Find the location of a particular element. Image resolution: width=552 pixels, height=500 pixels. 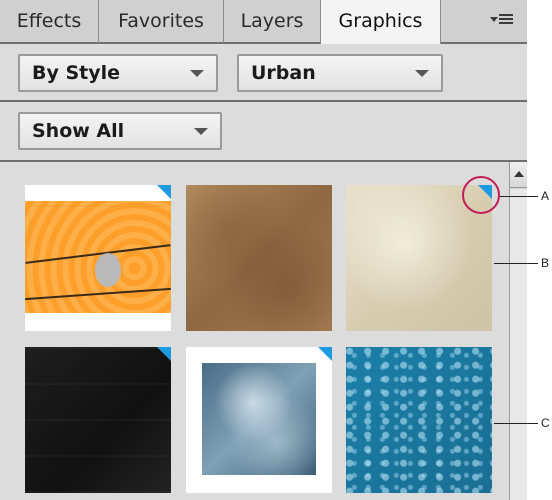

paint-splash is located at coordinates (108, 270).